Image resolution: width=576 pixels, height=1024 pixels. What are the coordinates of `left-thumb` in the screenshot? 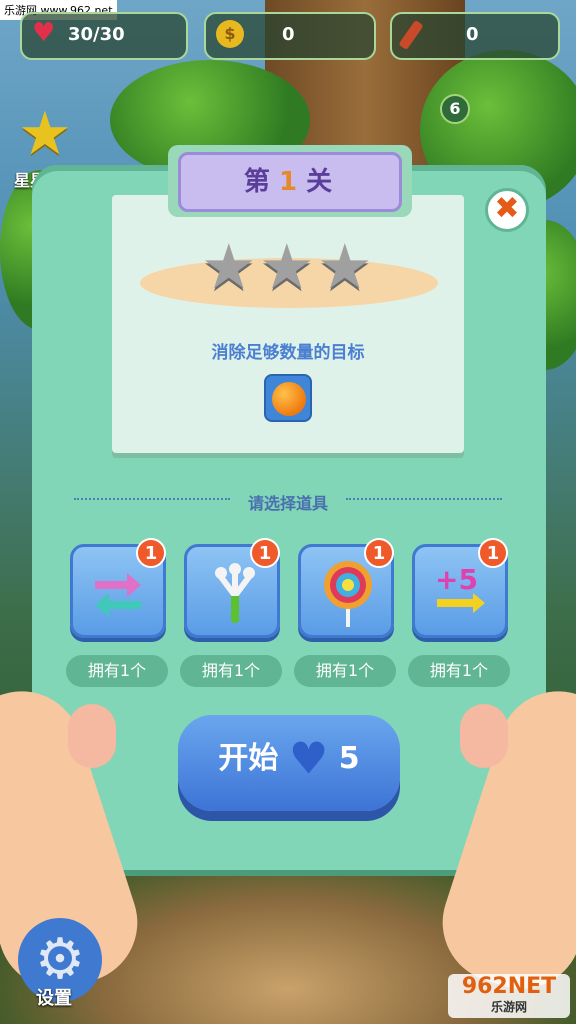 It's located at (92, 736).